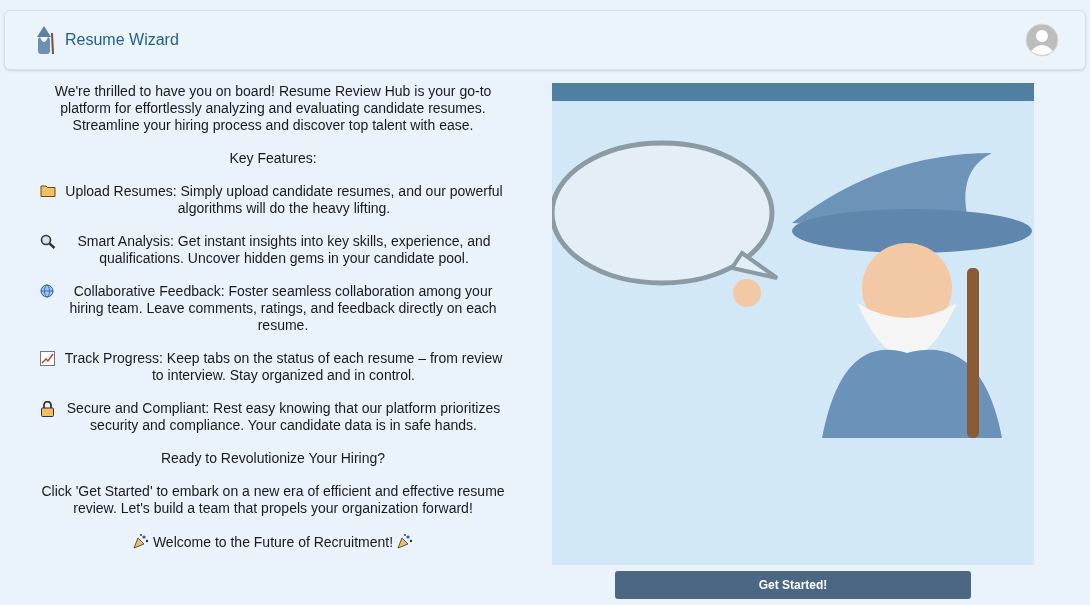 This screenshot has width=1090, height=605. What do you see at coordinates (1042, 40) in the screenshot?
I see `avatar-icon` at bounding box center [1042, 40].